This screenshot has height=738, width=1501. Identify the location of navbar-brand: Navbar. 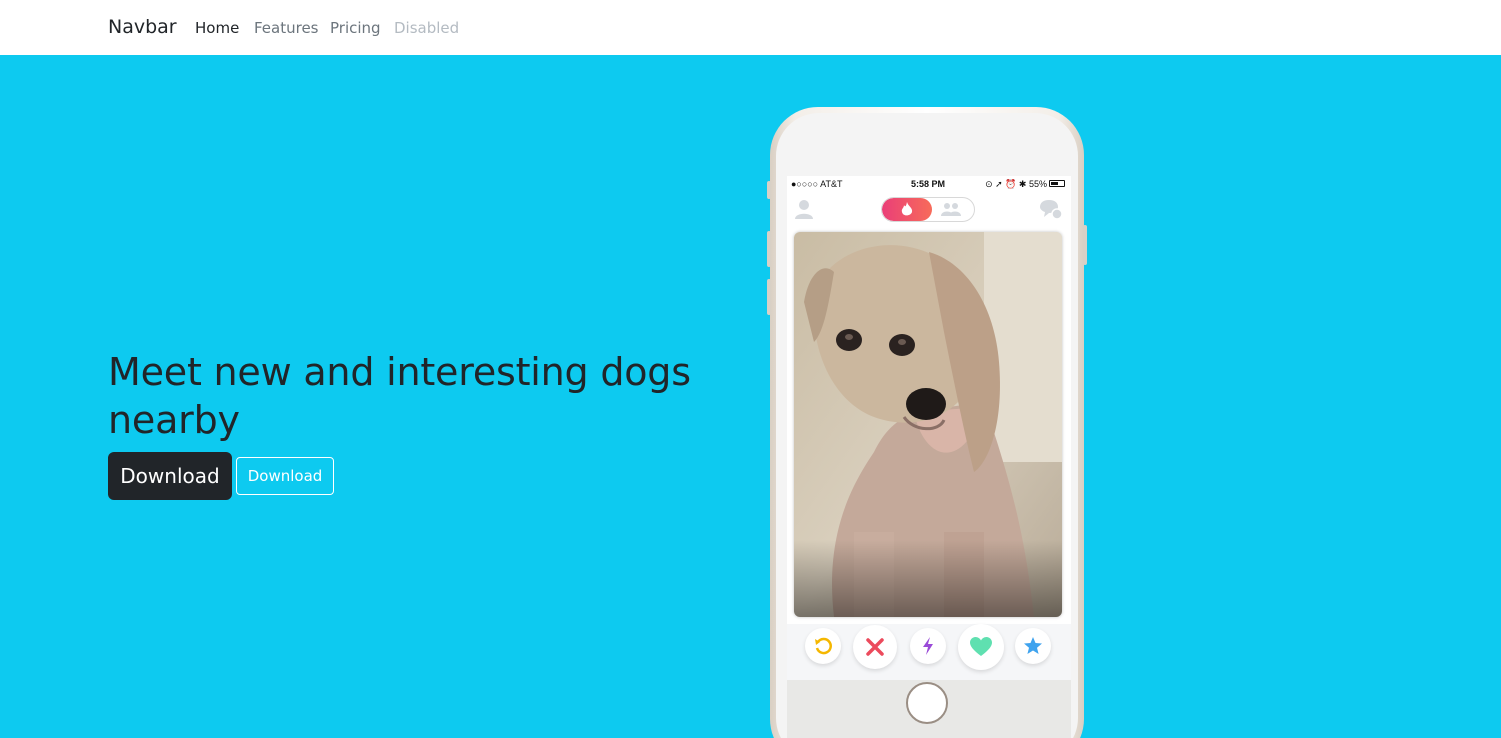
(142, 27).